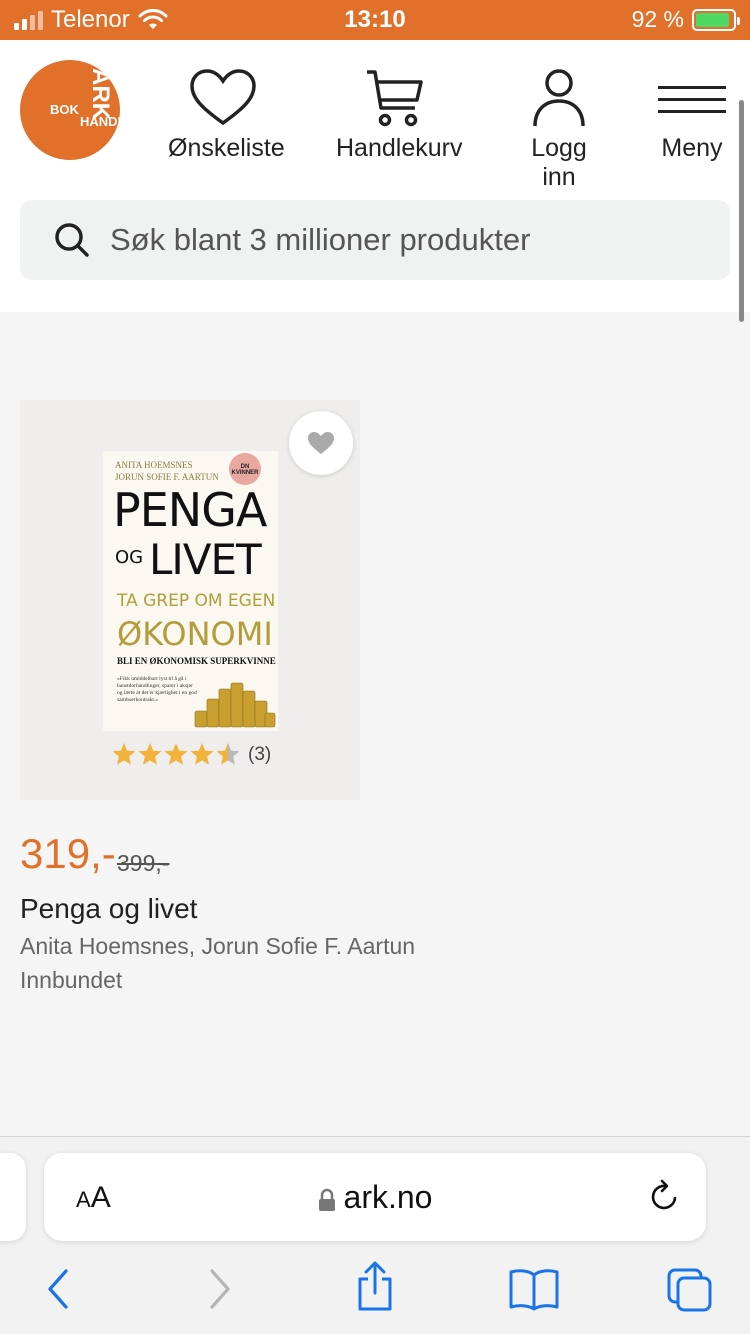 The width and height of the screenshot is (750, 1334). I want to click on cover-subtitle-1: TA GREP OM EGEN, so click(196, 601).